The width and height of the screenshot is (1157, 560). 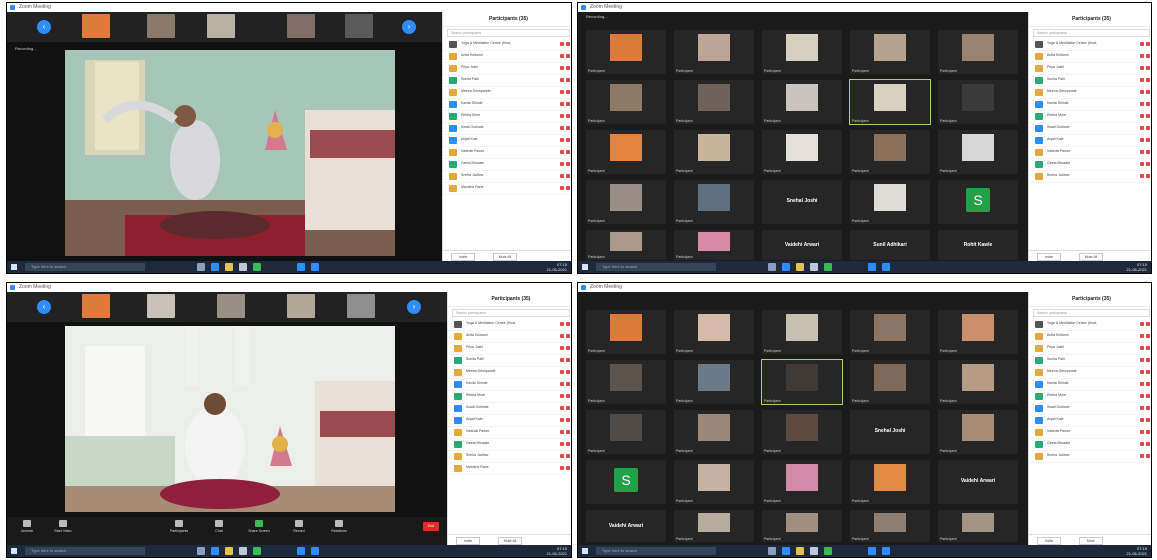 What do you see at coordinates (219, 527) in the screenshot?
I see `chat-button: Chat` at bounding box center [219, 527].